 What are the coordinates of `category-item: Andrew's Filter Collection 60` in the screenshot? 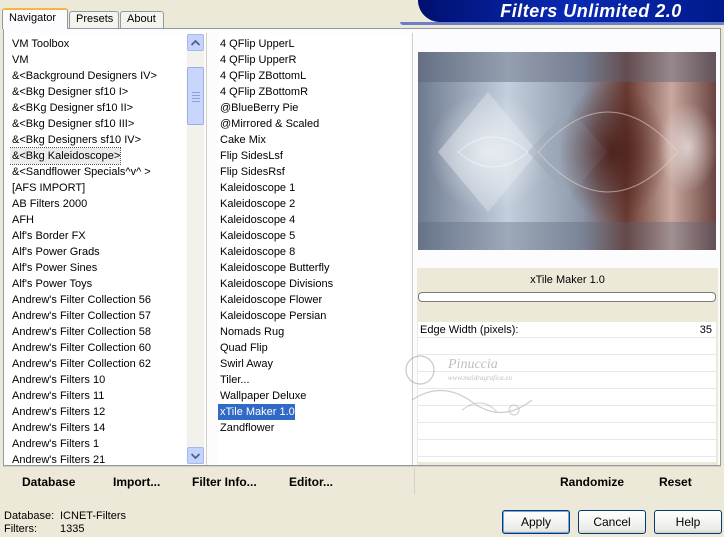 It's located at (80, 348).